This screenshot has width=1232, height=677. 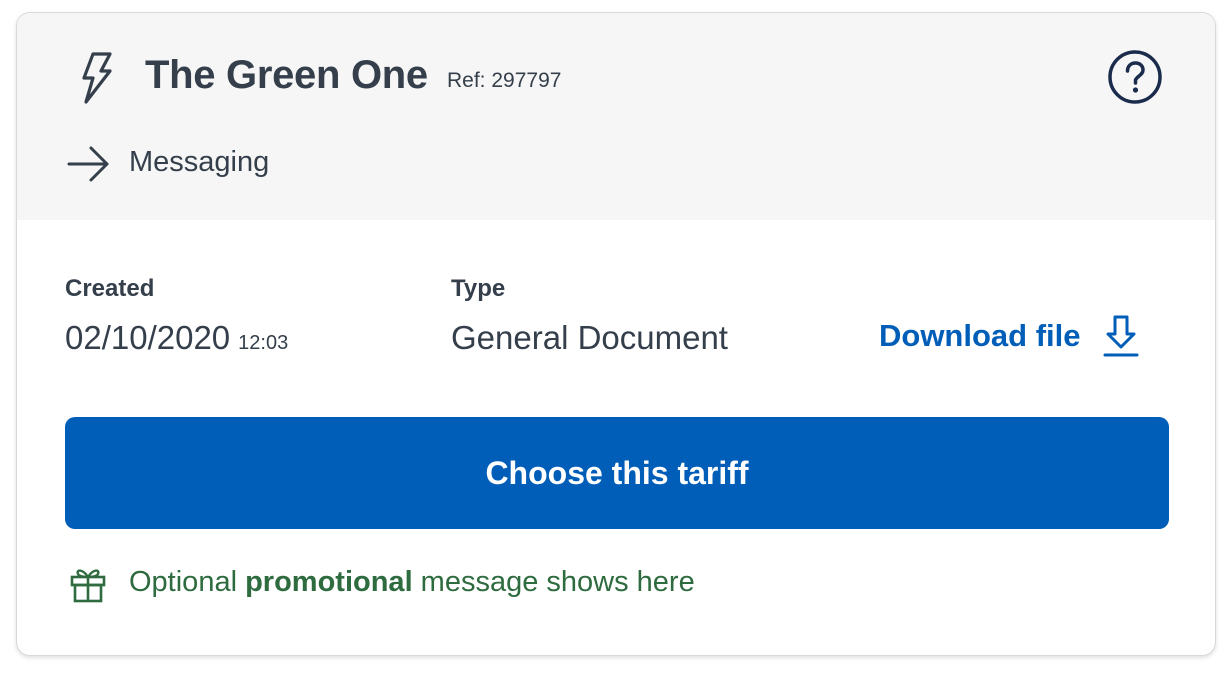 What do you see at coordinates (329, 582) in the screenshot?
I see `promo-highlight: promotional` at bounding box center [329, 582].